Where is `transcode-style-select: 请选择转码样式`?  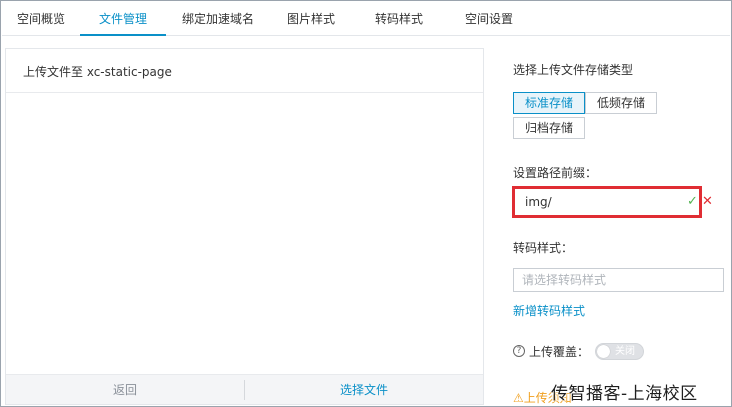 transcode-style-select: 请选择转码样式 is located at coordinates (618, 280).